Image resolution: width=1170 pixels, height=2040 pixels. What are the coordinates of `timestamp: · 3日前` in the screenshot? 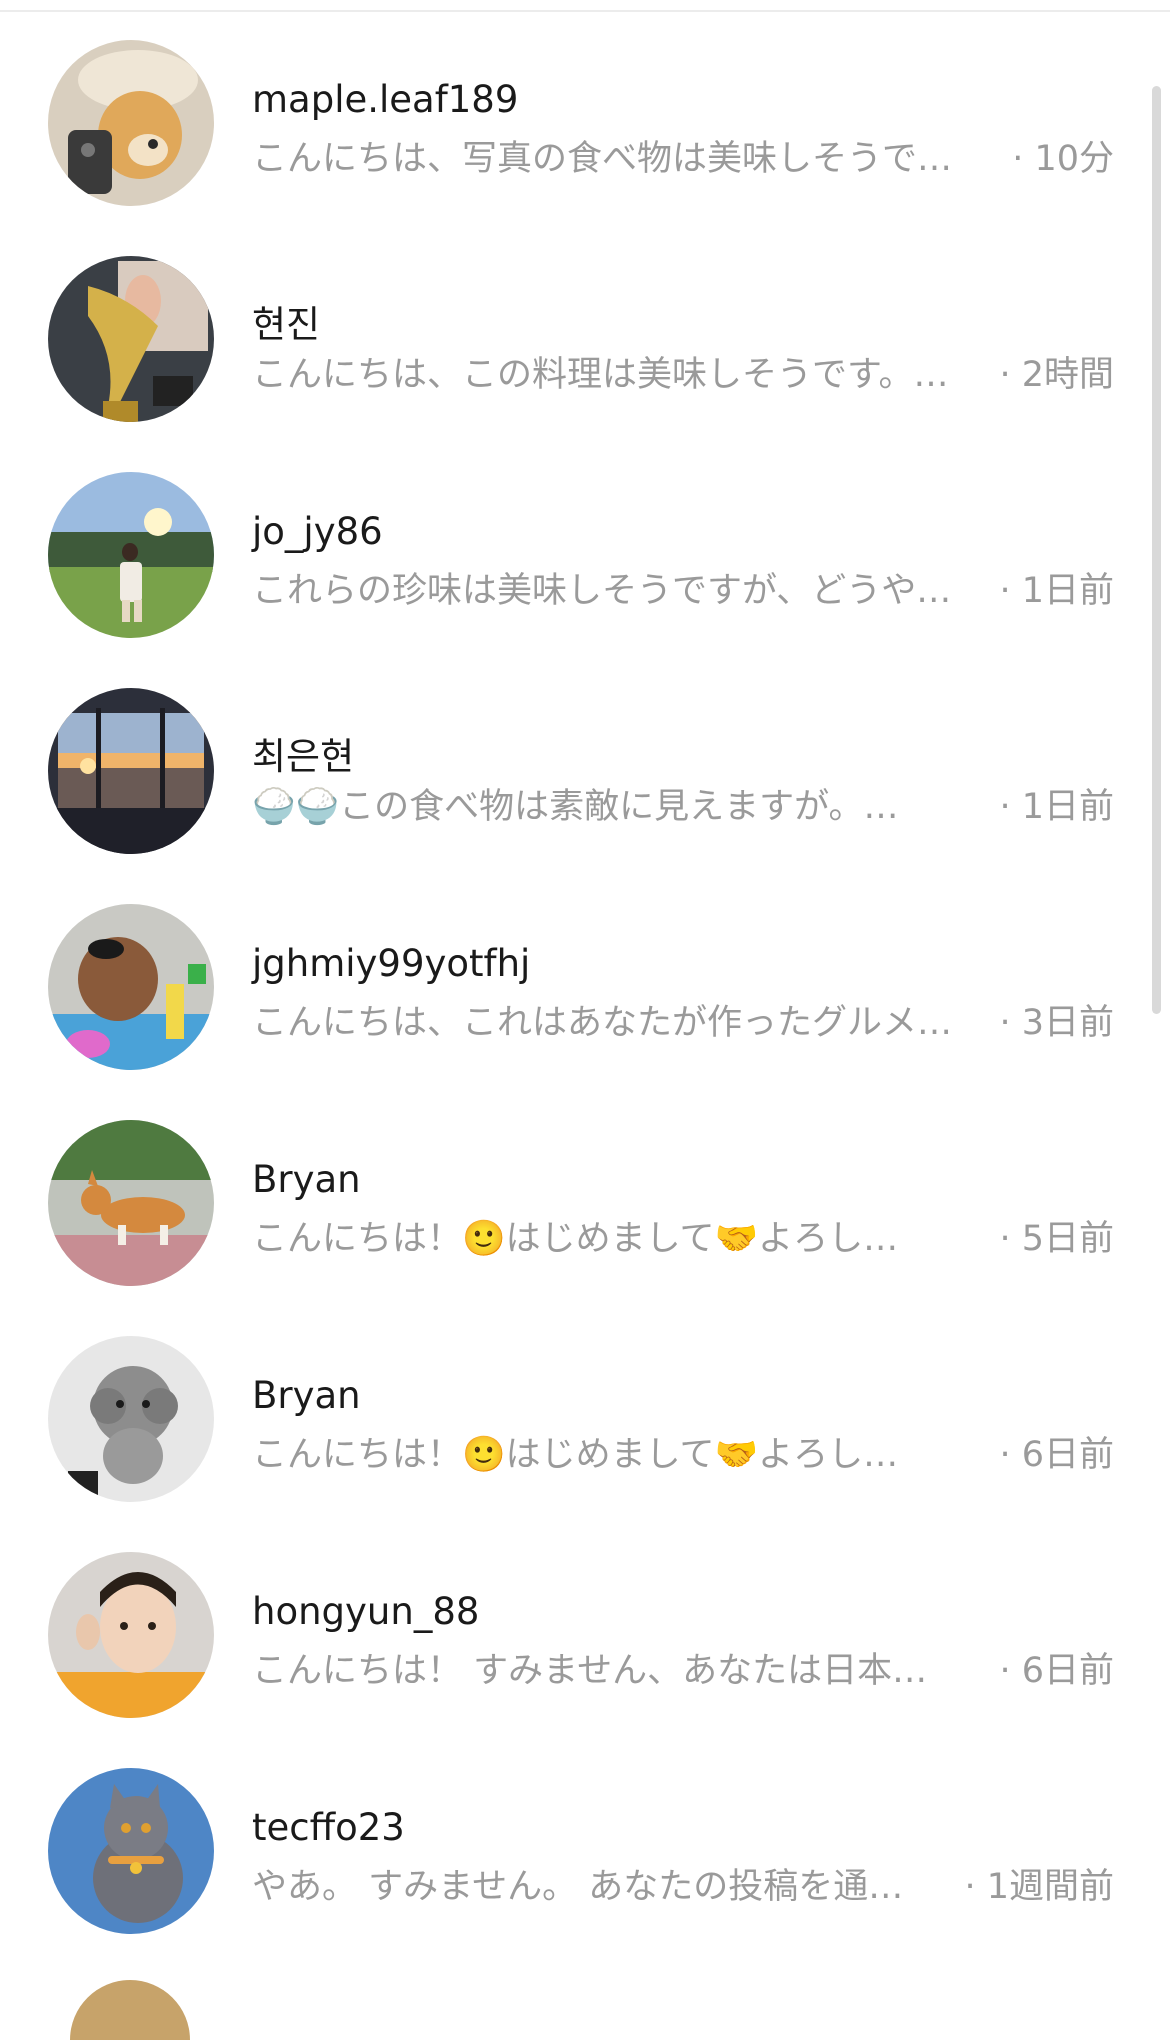 It's located at (1056, 1023).